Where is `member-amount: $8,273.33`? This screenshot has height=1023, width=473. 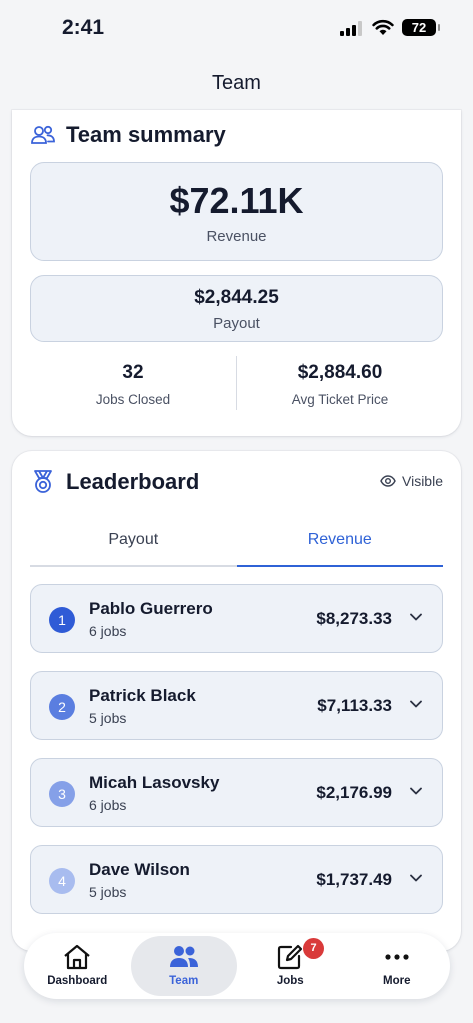 member-amount: $8,273.33 is located at coordinates (354, 618).